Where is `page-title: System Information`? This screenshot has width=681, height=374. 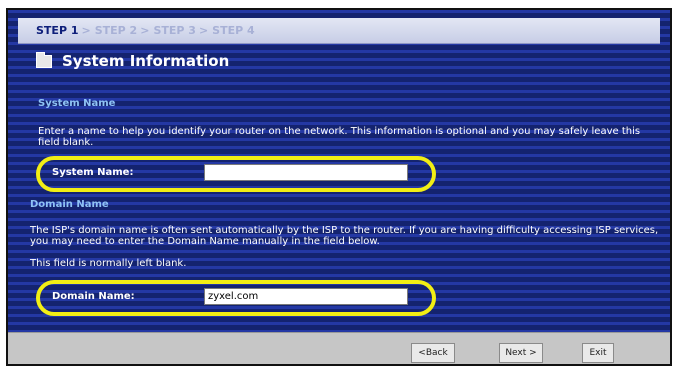 page-title: System Information is located at coordinates (146, 61).